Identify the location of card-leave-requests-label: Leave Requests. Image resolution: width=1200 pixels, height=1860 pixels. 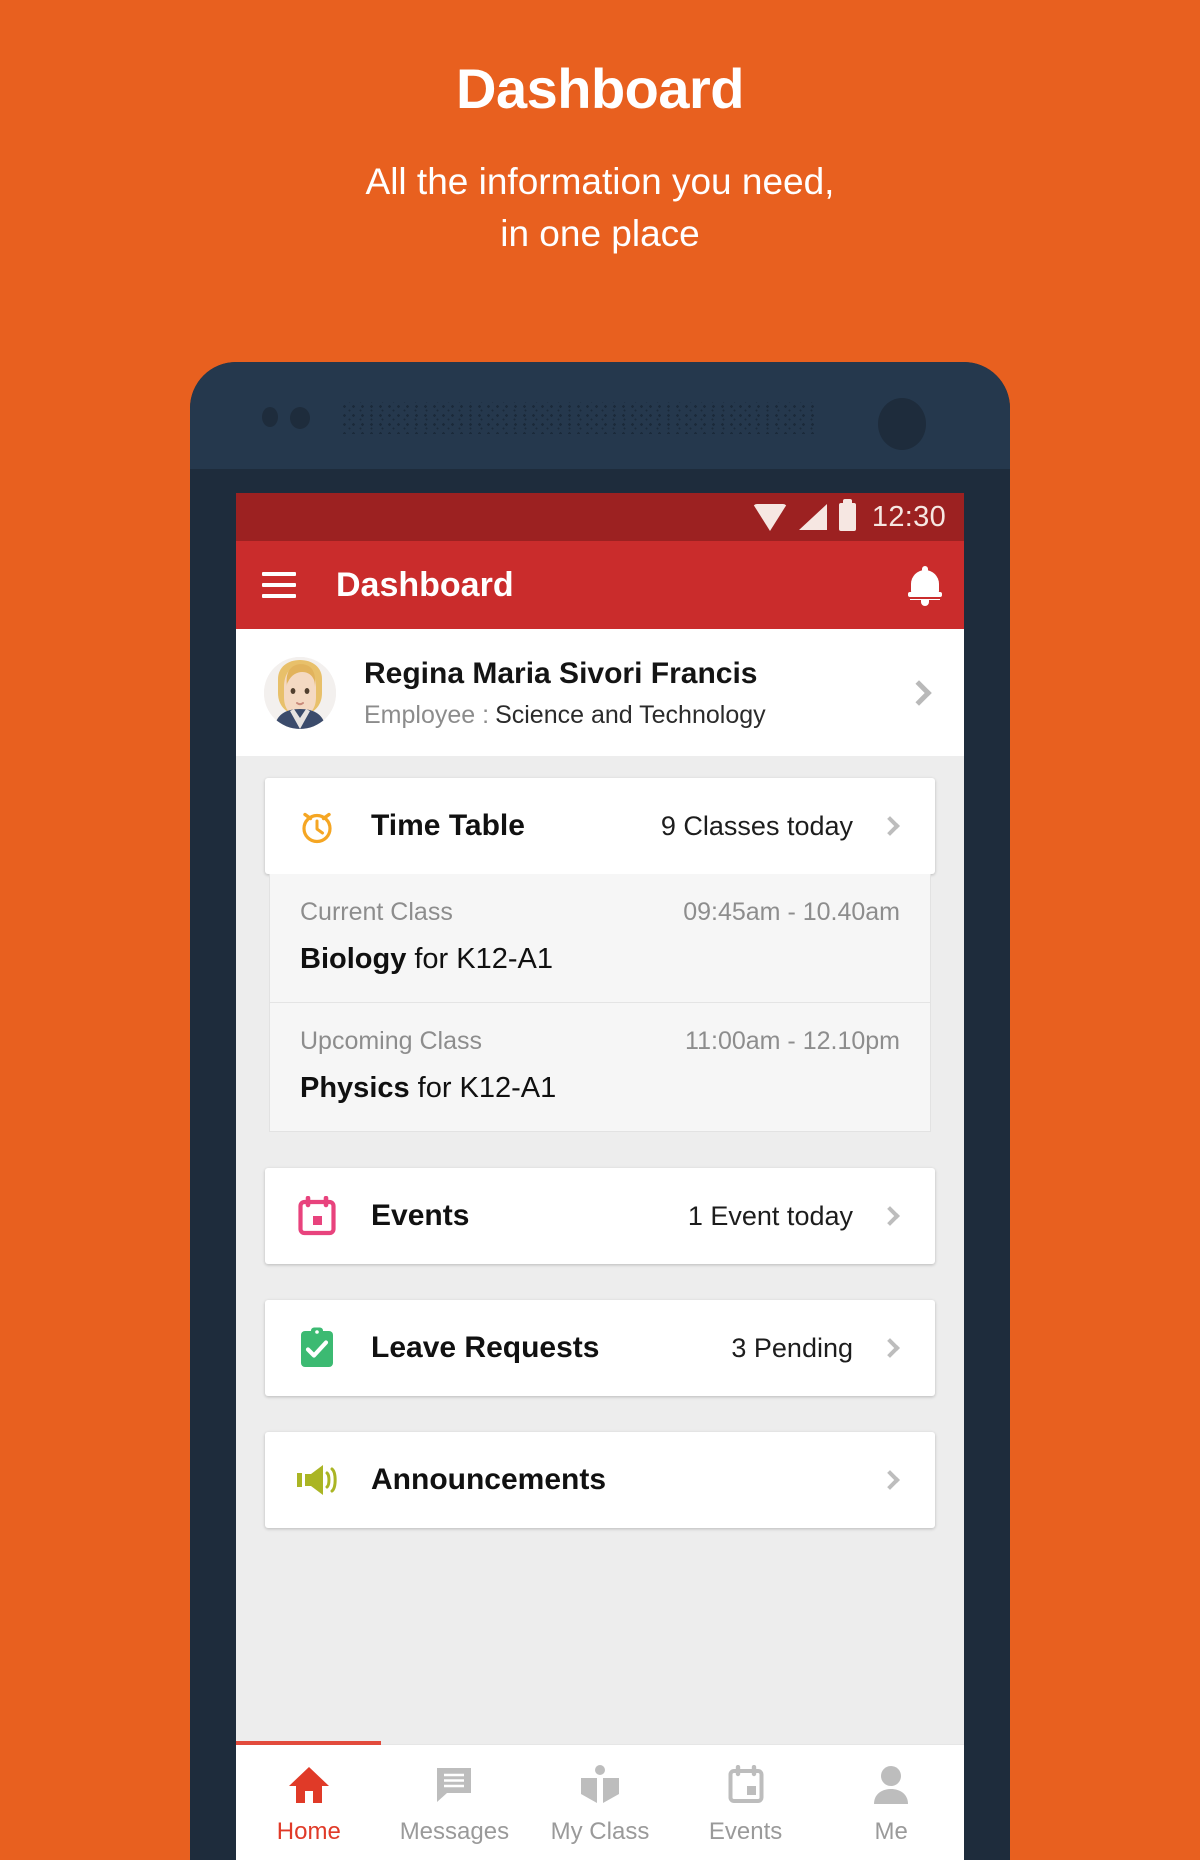
(485, 1347).